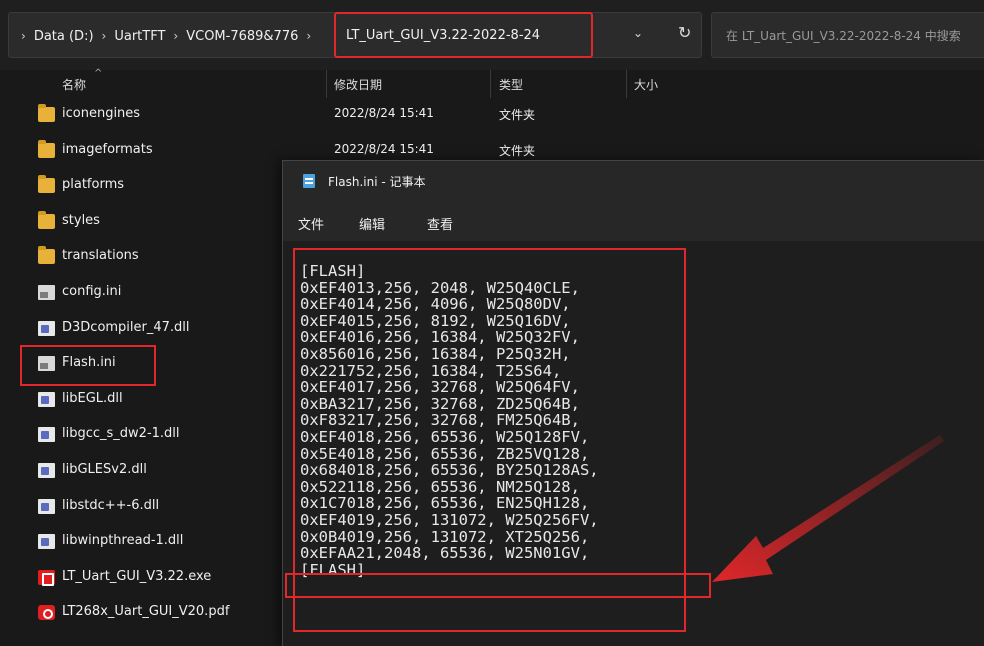 The width and height of the screenshot is (984, 646). What do you see at coordinates (46, 292) in the screenshot?
I see `ini-icon` at bounding box center [46, 292].